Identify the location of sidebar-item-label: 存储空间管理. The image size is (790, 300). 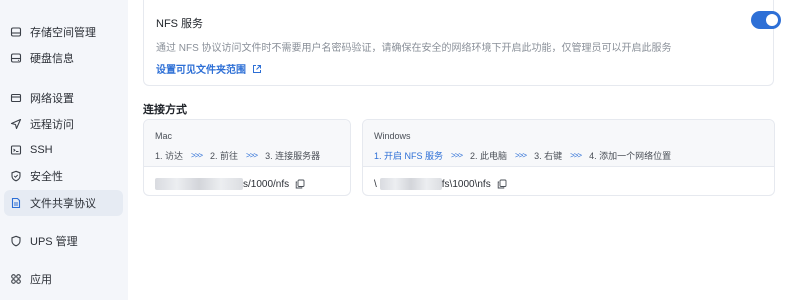
(63, 33).